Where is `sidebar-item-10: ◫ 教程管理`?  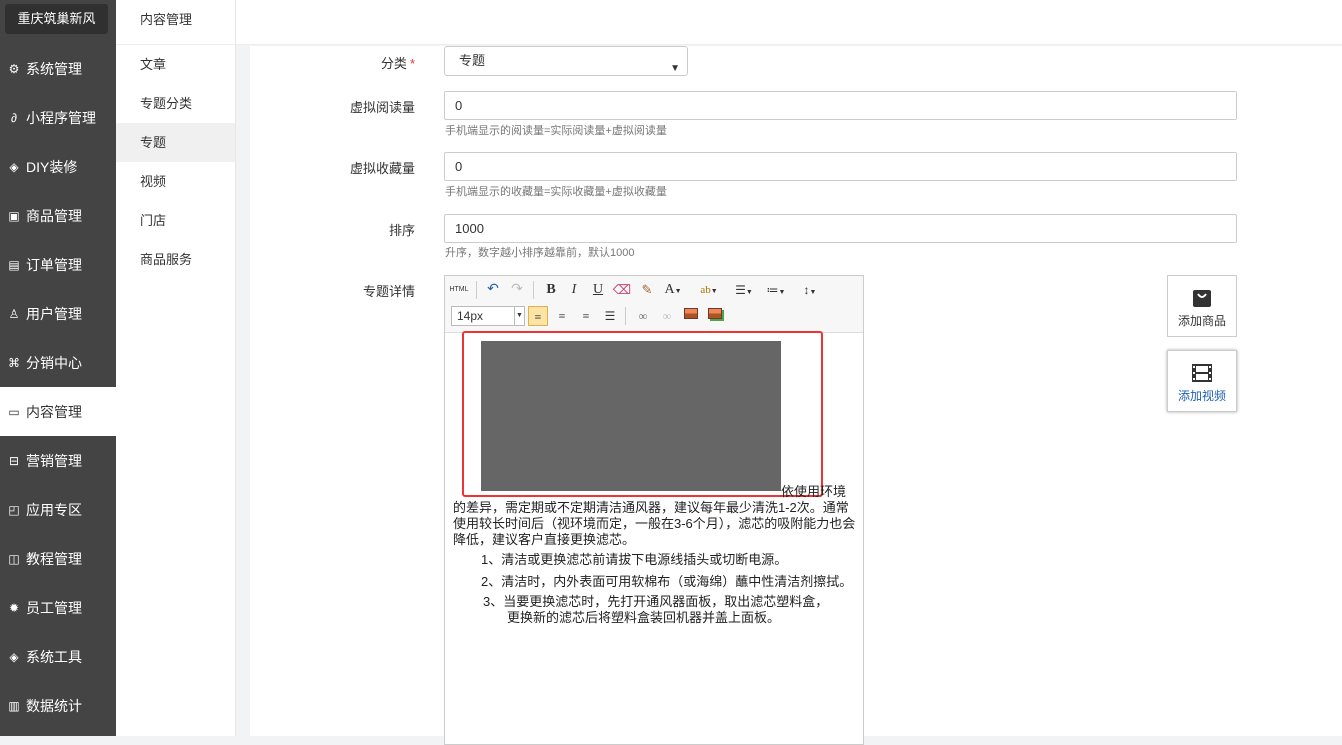
sidebar-item-10: ◫ 教程管理 is located at coordinates (58, 558).